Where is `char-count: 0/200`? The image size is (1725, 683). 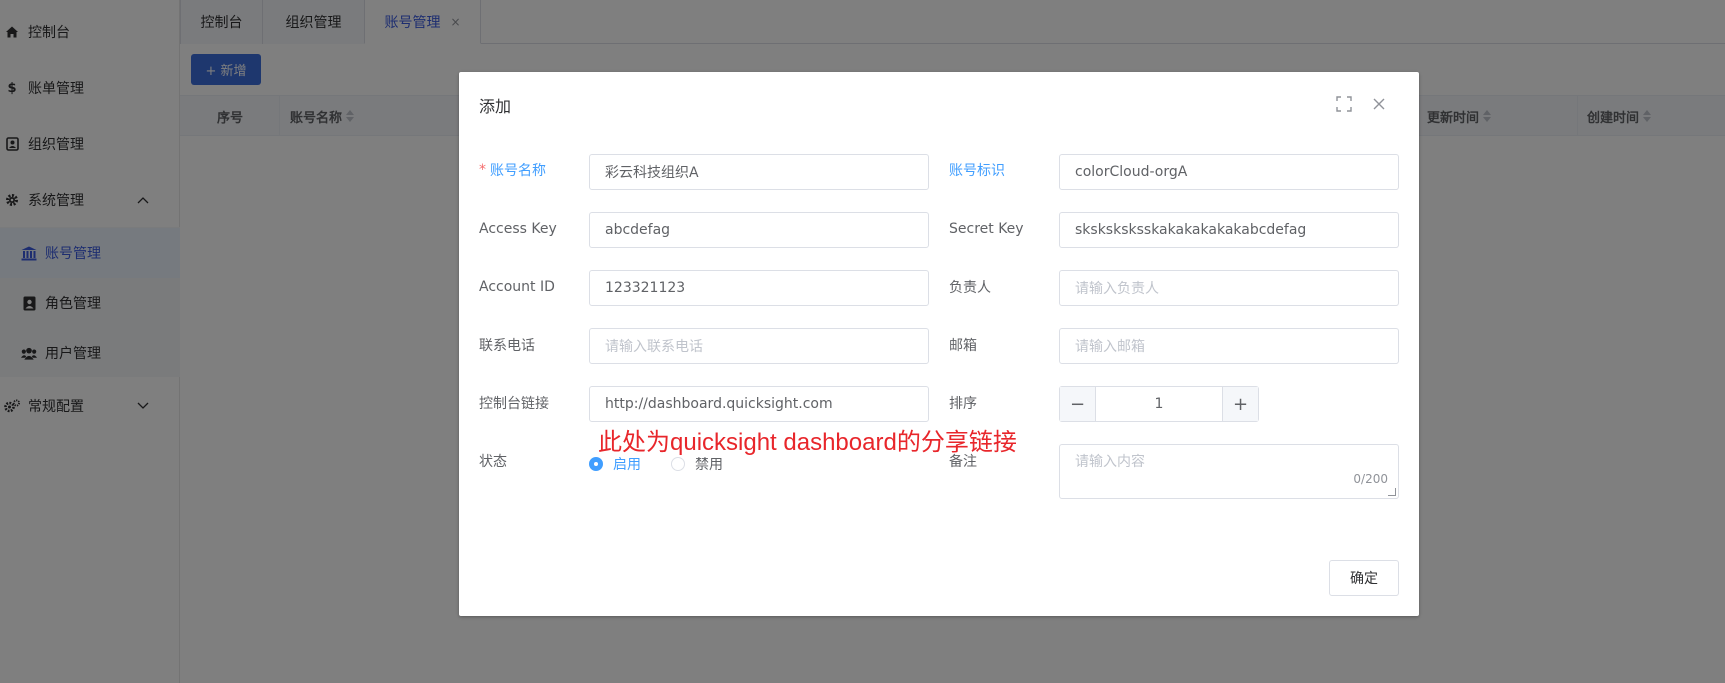
char-count: 0/200 is located at coordinates (1370, 479).